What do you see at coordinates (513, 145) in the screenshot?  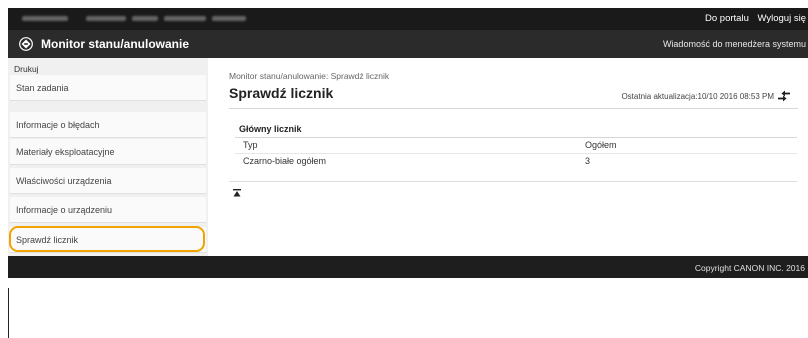 I see `table-row: Typ Ogółem` at bounding box center [513, 145].